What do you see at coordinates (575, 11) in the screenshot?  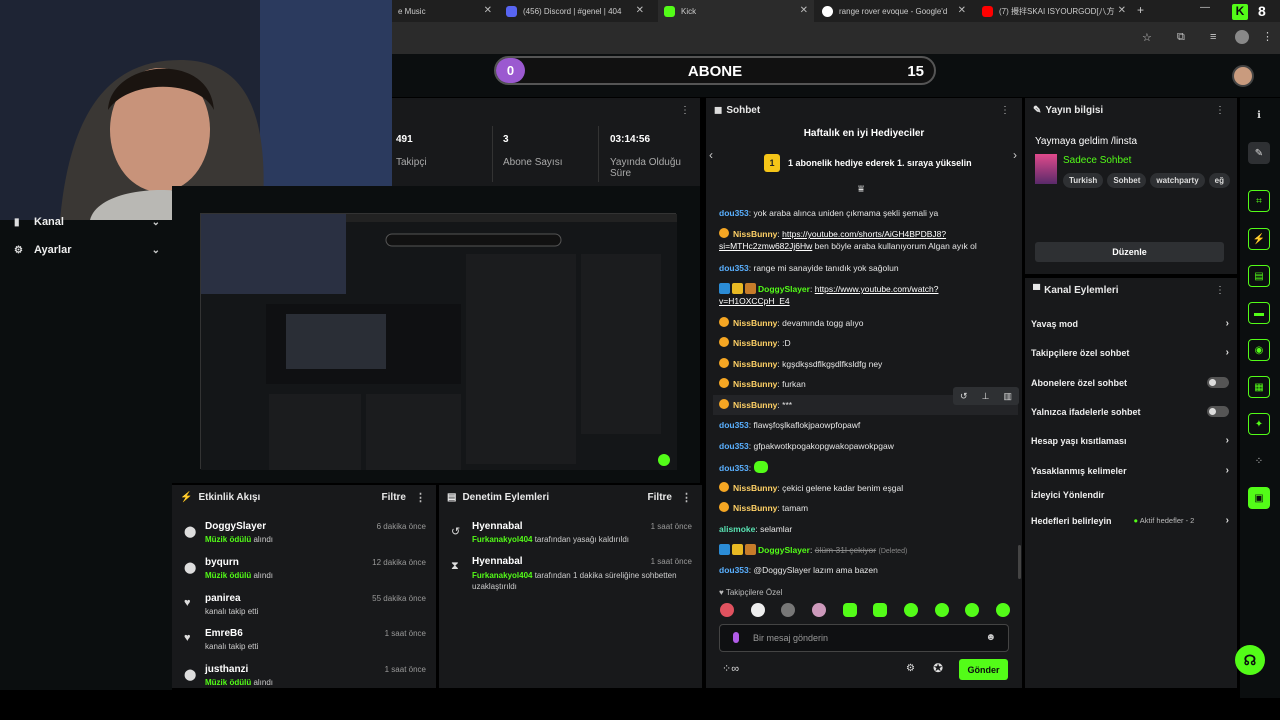 I see `browser-tab-discord: (456) Discord | #genel | 404 ✕` at bounding box center [575, 11].